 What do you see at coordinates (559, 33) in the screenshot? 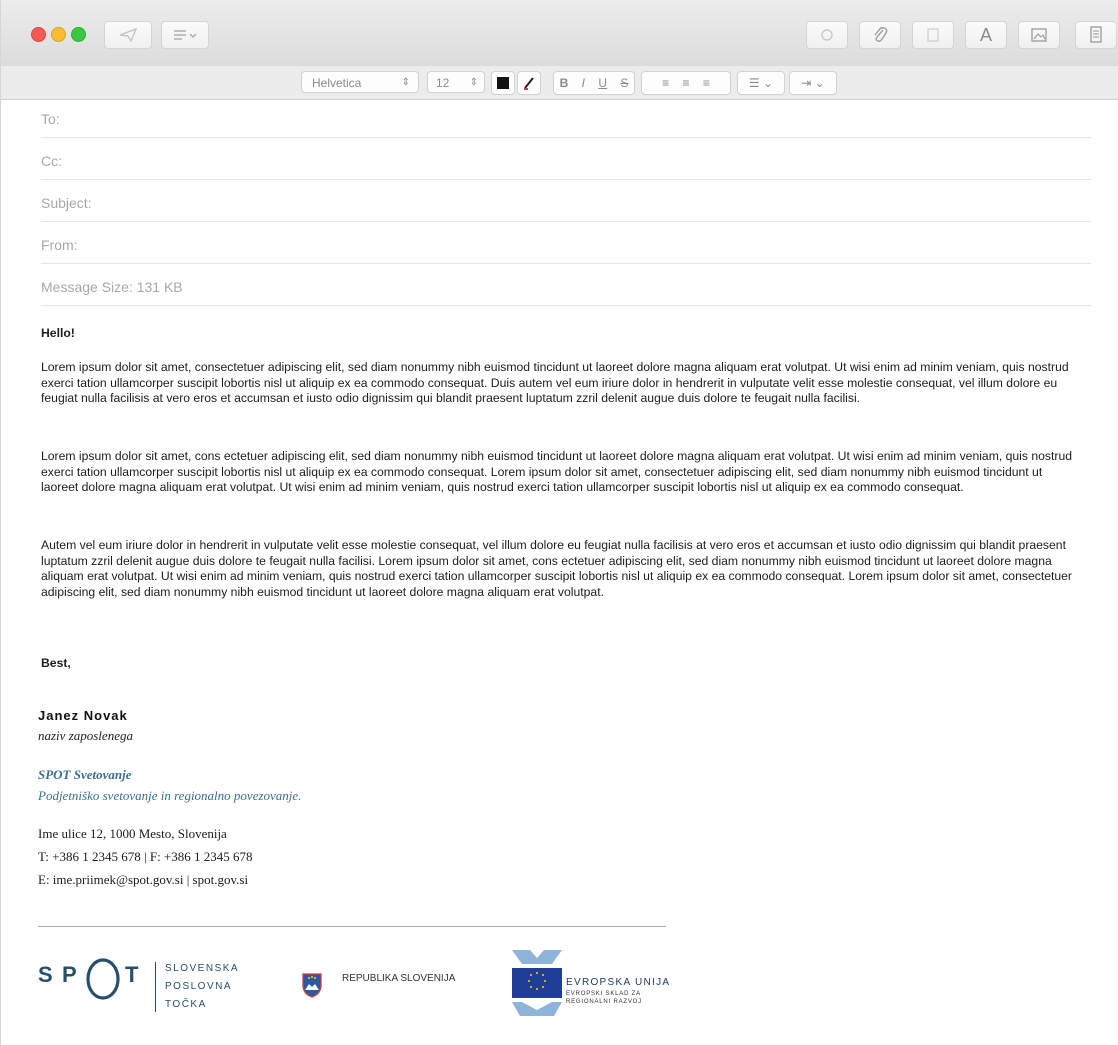
I see `title-bar: A` at bounding box center [559, 33].